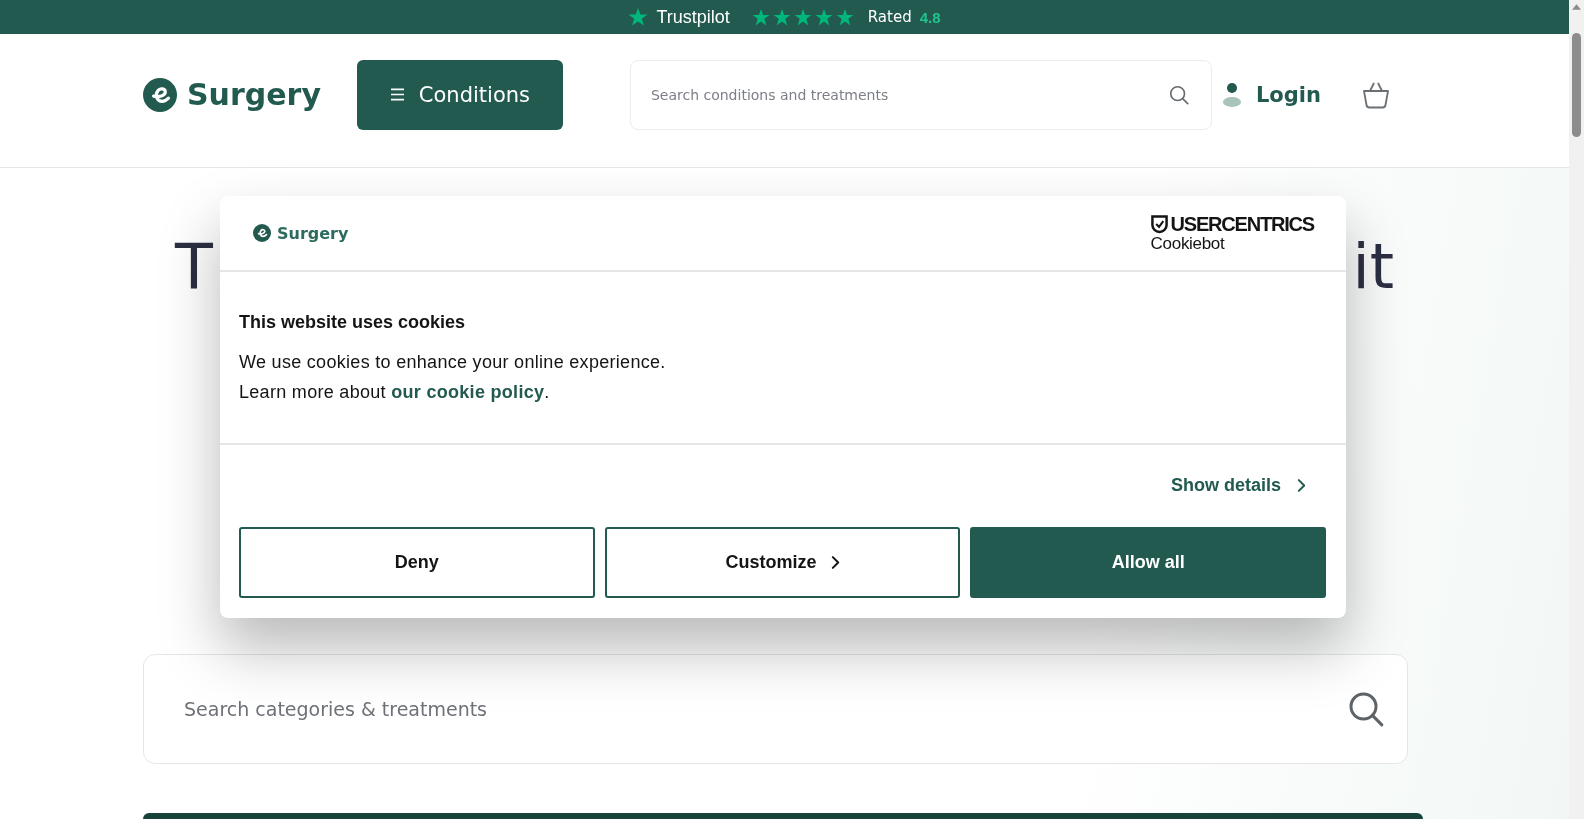  I want to click on allow-all-button: Allow all, so click(1148, 562).